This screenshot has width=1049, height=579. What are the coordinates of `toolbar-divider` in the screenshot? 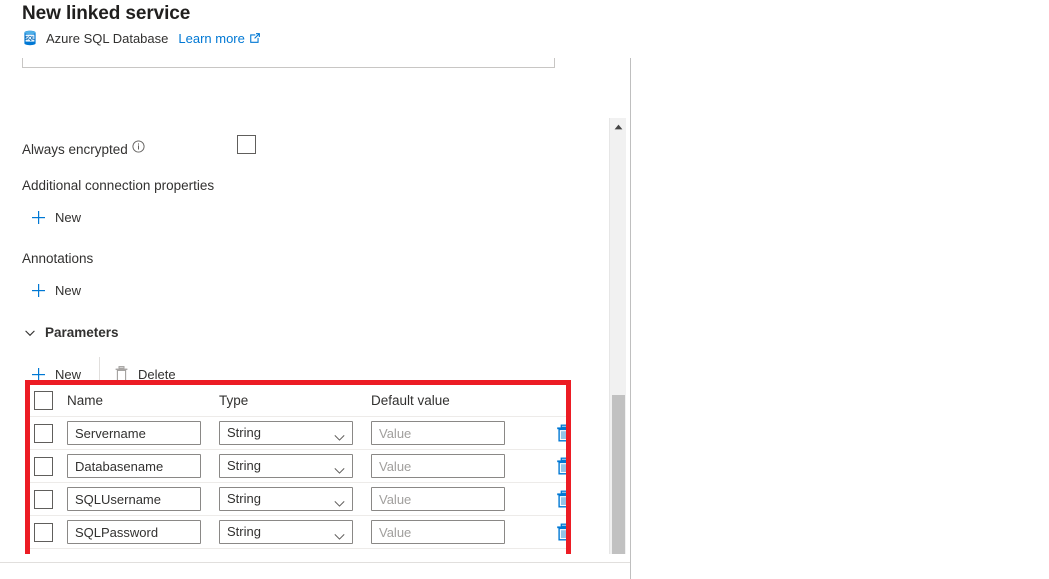 It's located at (99, 370).